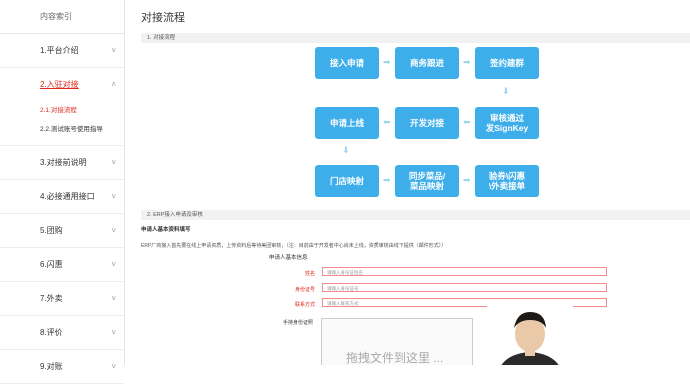 The image size is (690, 384). I want to click on flow-step-orders: 验券\闪惠 \外卖接单, so click(507, 181).